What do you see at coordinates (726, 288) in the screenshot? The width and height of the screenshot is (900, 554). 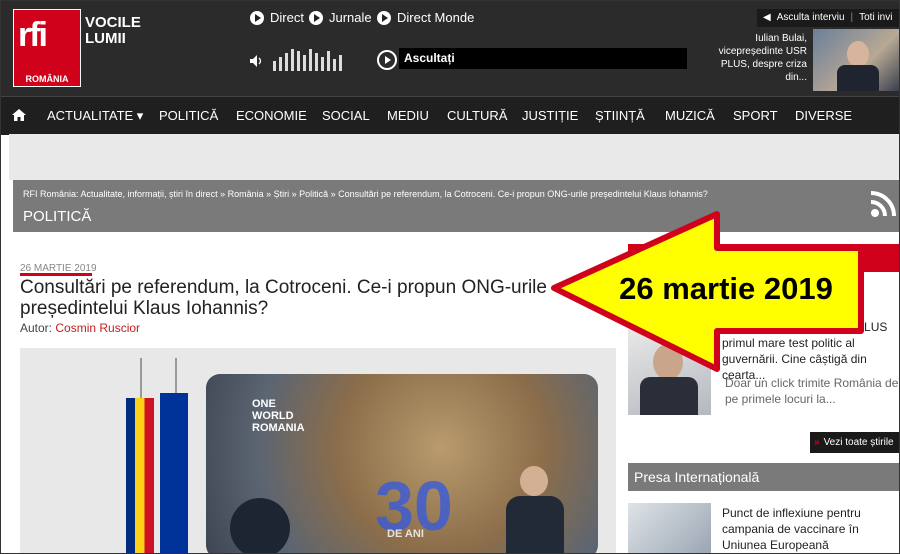 I see `annotation-text: 26 martie 2019` at bounding box center [726, 288].